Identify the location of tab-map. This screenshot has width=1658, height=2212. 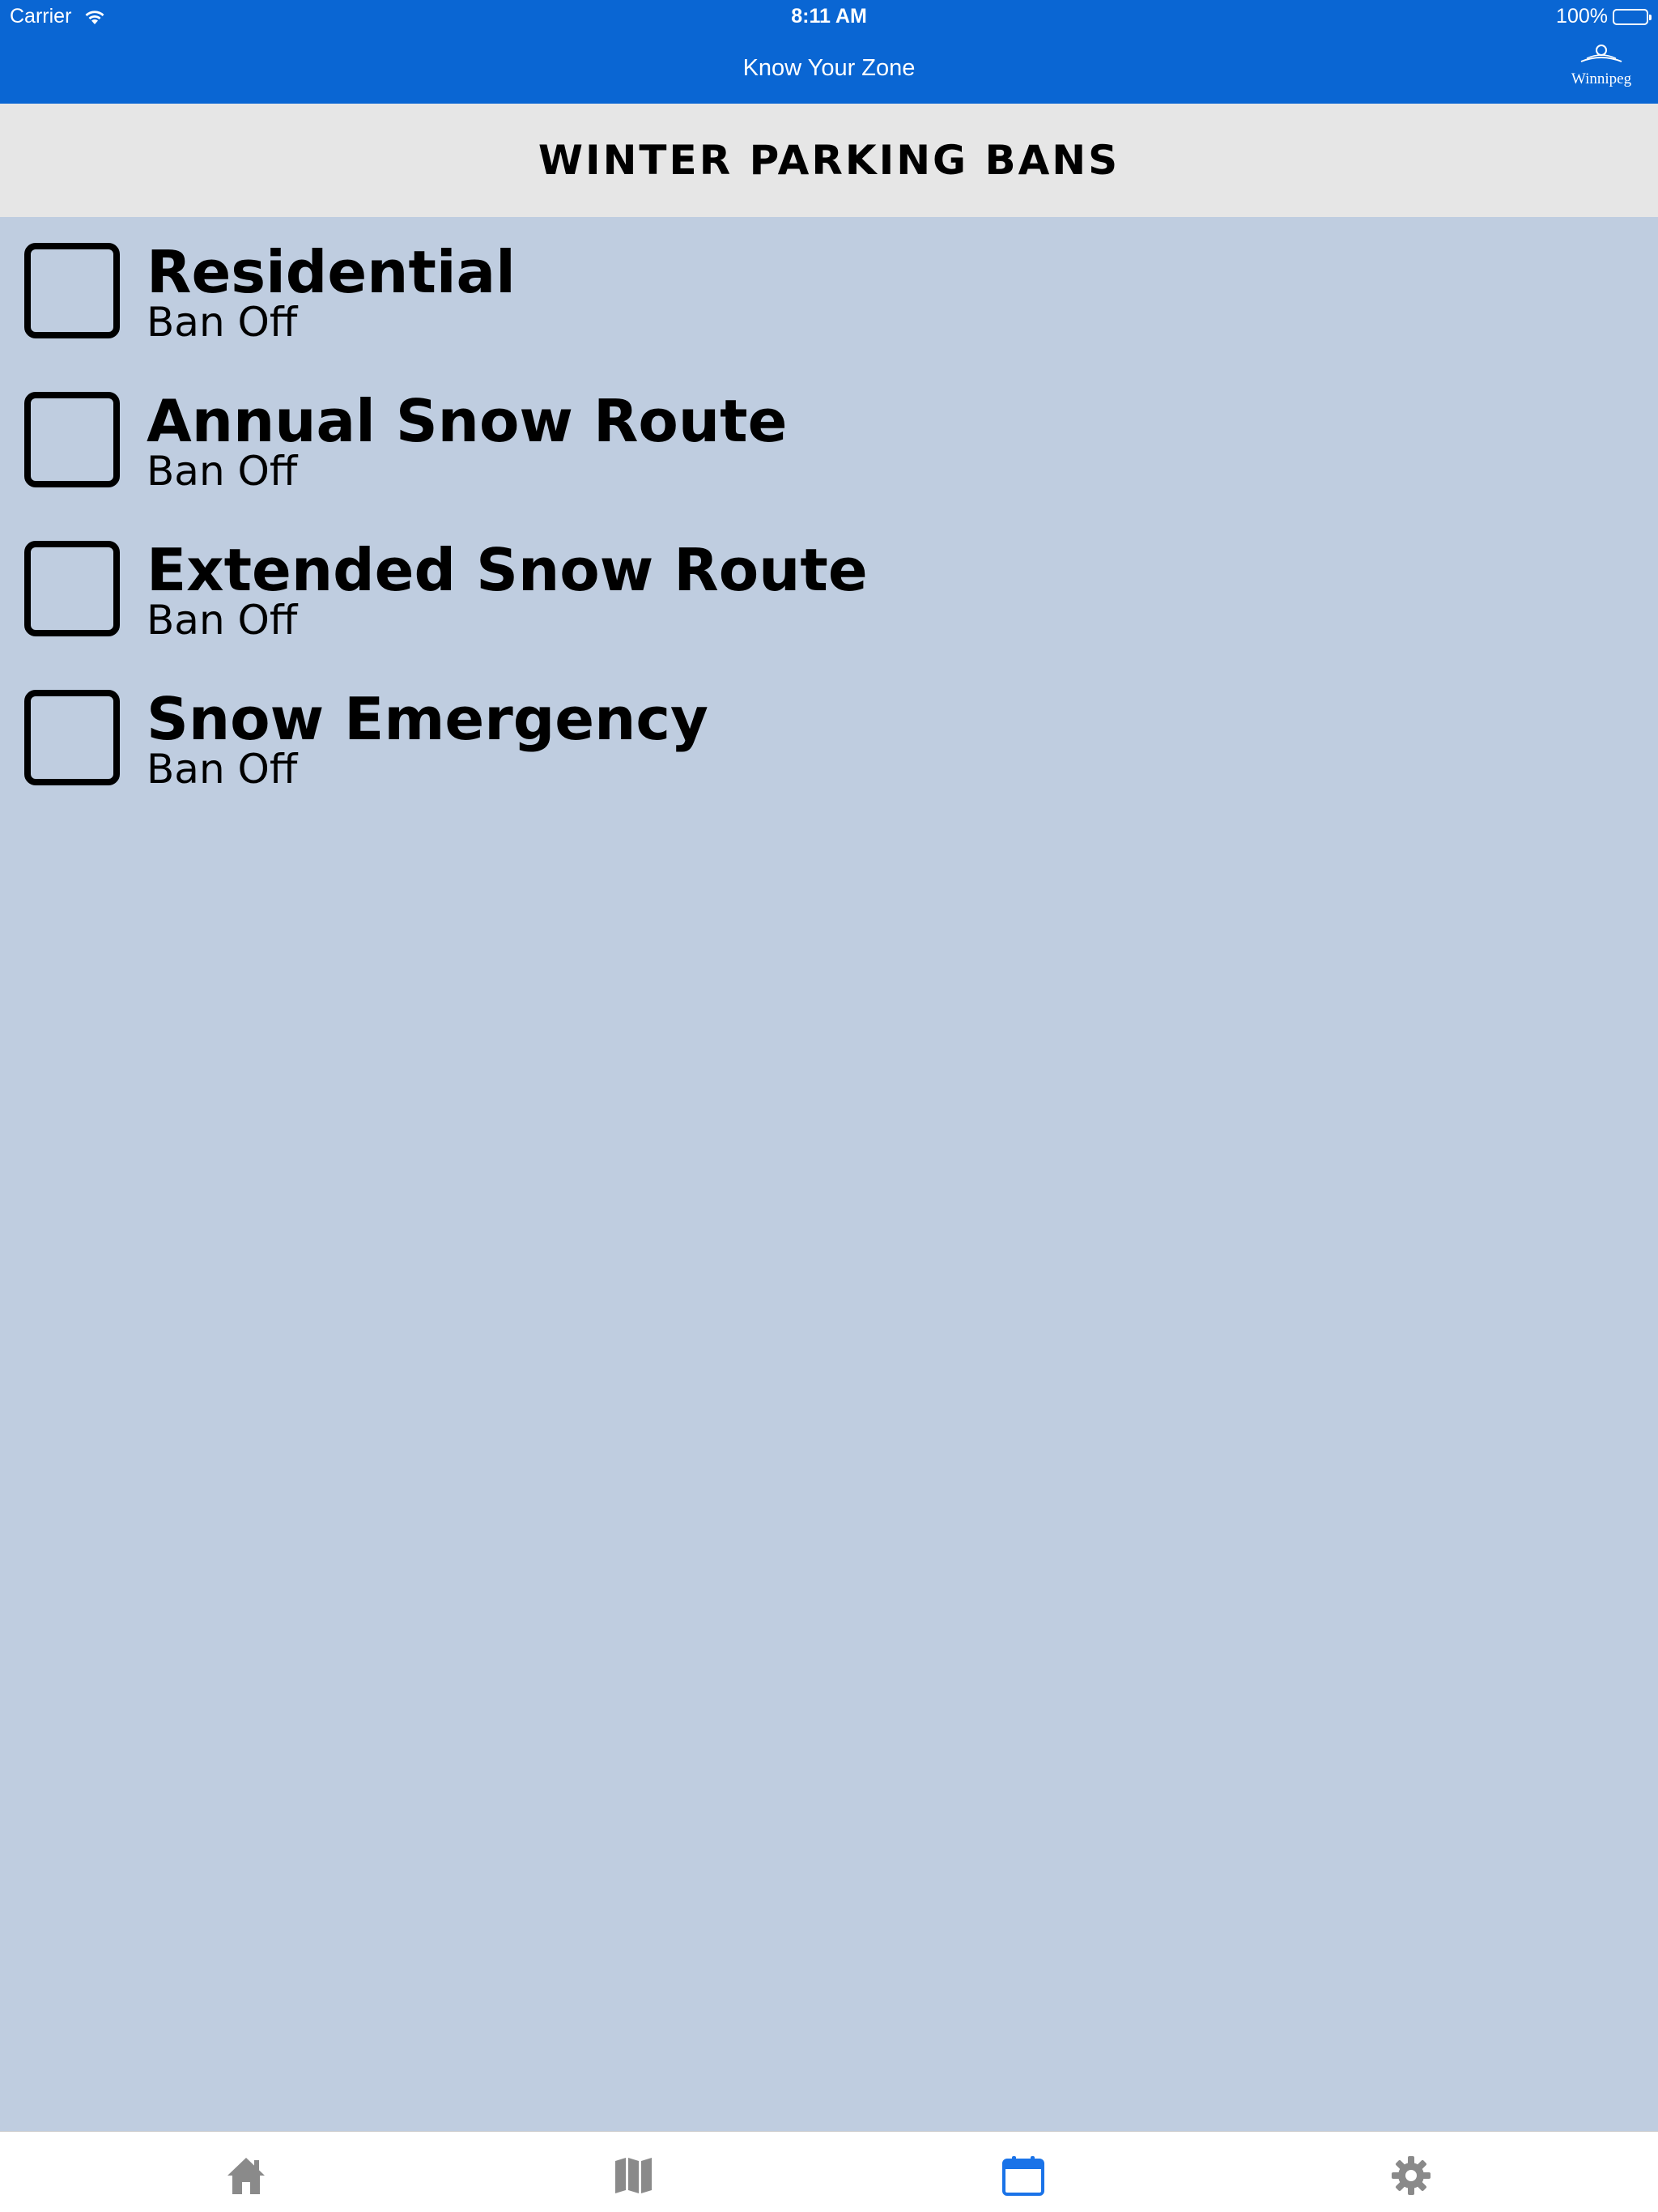
(634, 2176).